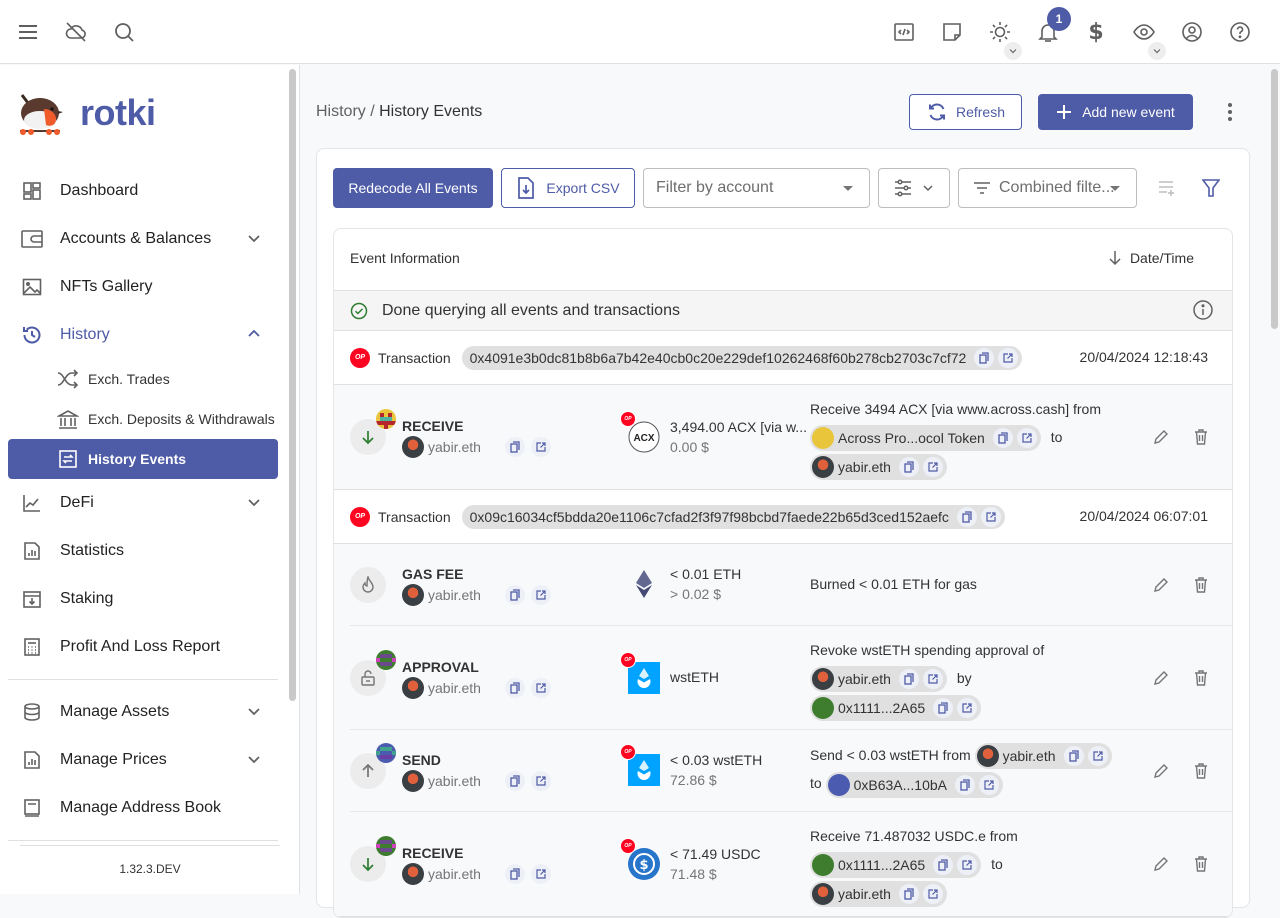 This screenshot has width=1280, height=918. I want to click on address-chip-label: 0xB63A...10bA, so click(900, 785).